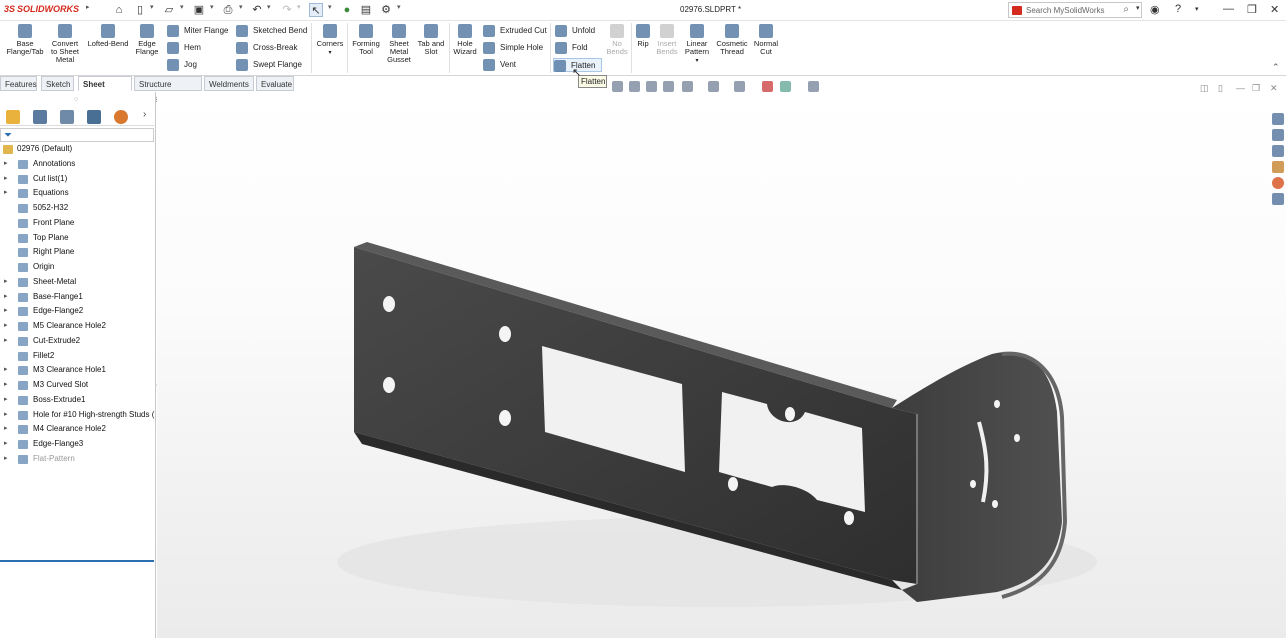 The width and height of the screenshot is (1286, 638). What do you see at coordinates (766, 40) in the screenshot?
I see `normal-cut-button: Normal Cut` at bounding box center [766, 40].